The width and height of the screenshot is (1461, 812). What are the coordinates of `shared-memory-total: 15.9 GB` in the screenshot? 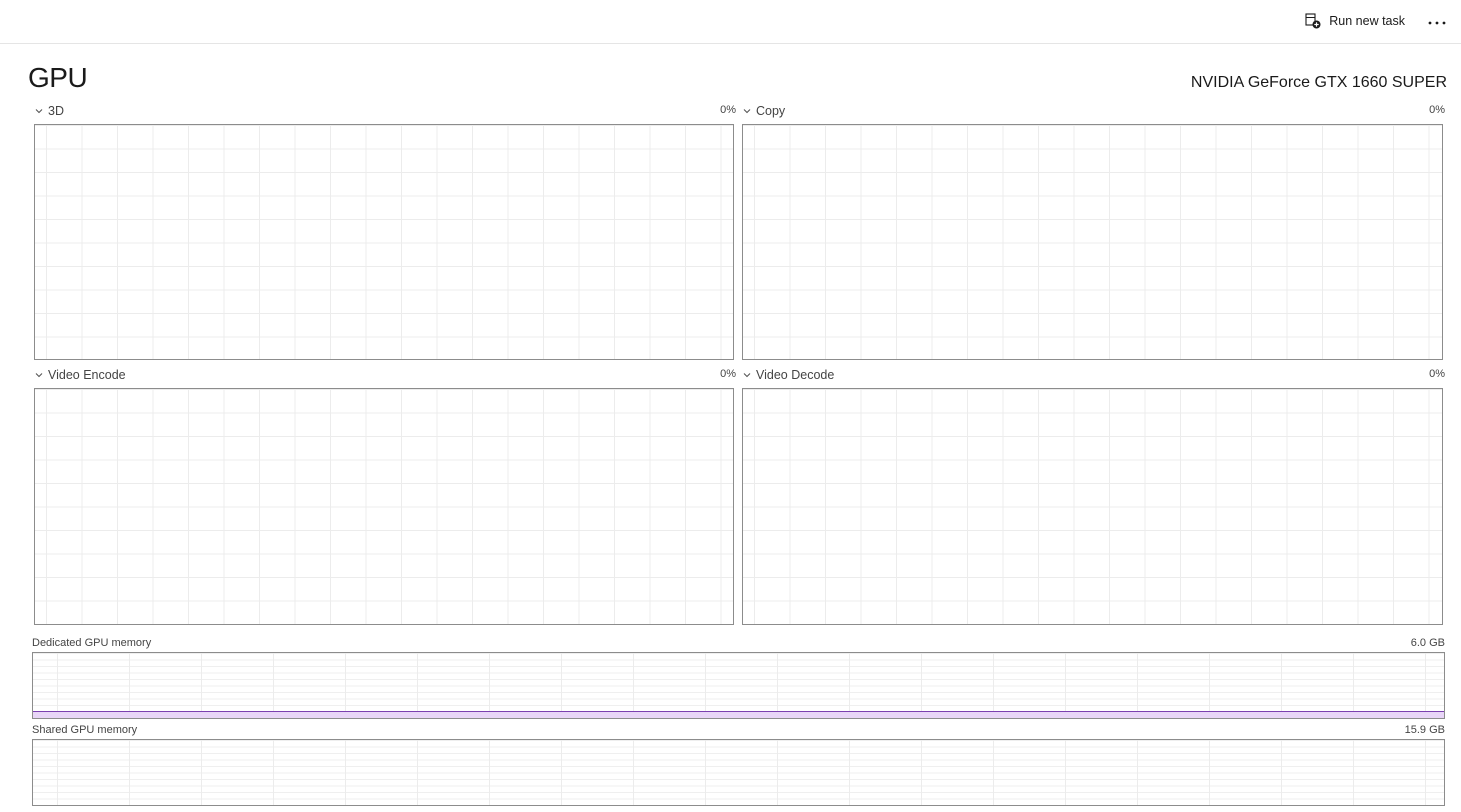 It's located at (1424, 730).